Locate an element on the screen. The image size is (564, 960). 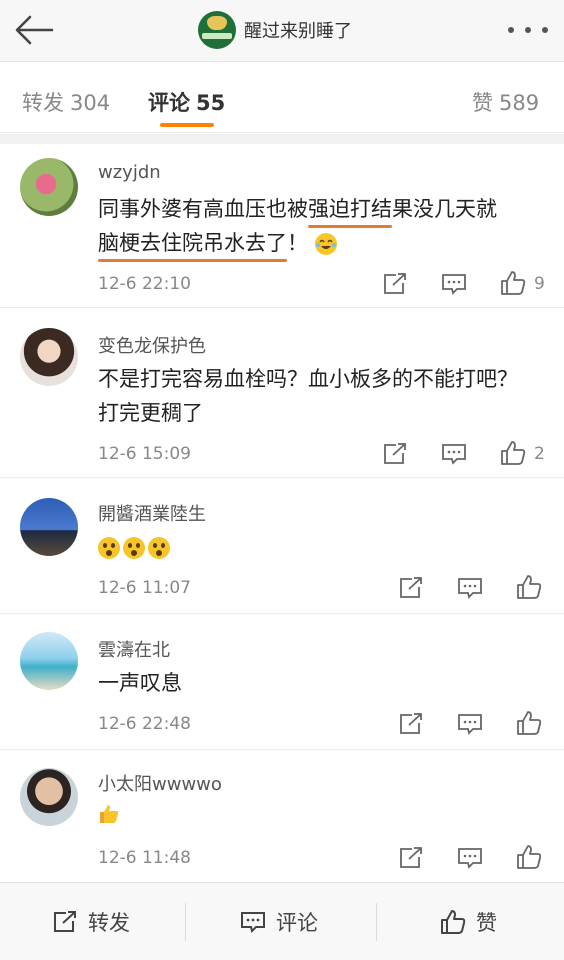
comment-item: 雲濤在北 一声叹息 12-6 22:48 is located at coordinates (282, 682).